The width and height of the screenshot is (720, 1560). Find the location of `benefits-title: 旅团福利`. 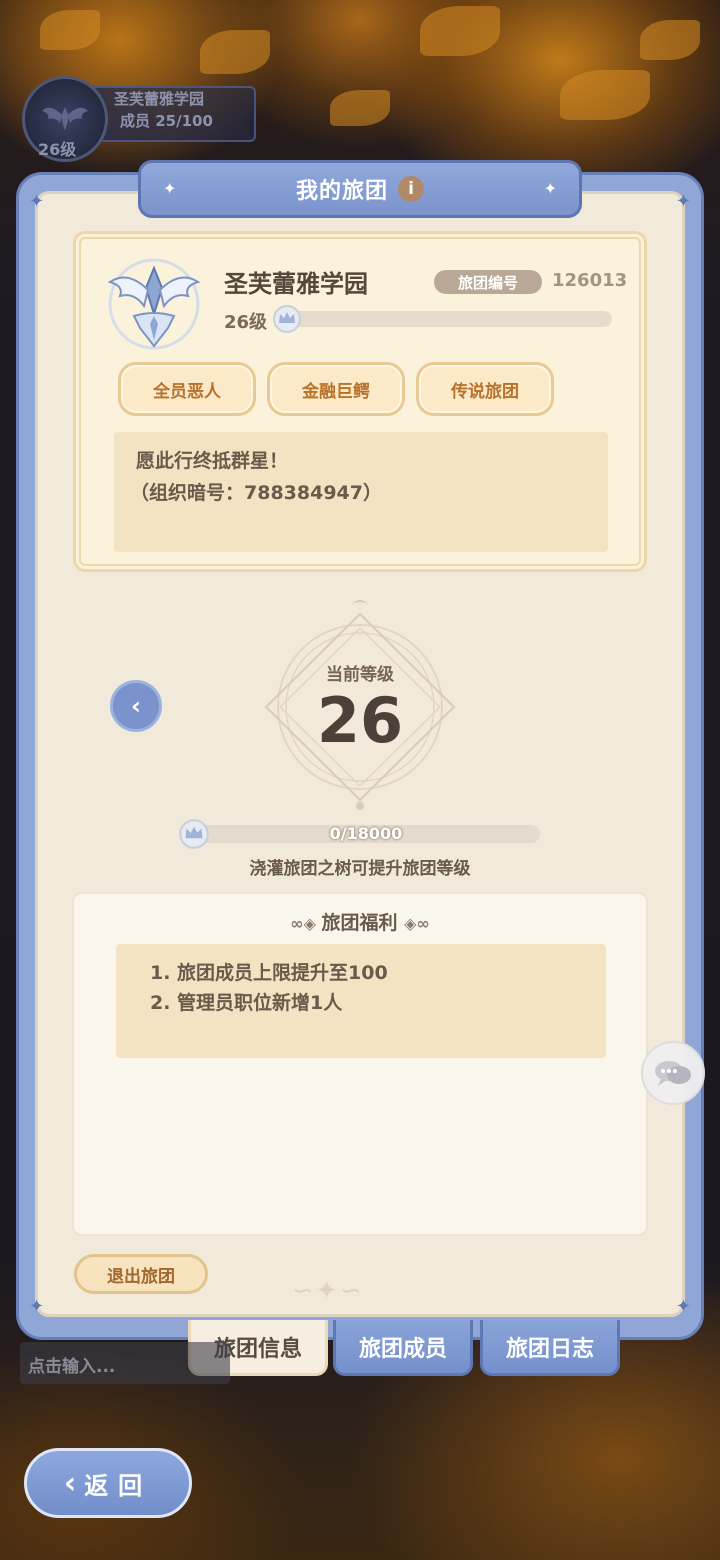

benefits-title: 旅团福利 is located at coordinates (359, 923).